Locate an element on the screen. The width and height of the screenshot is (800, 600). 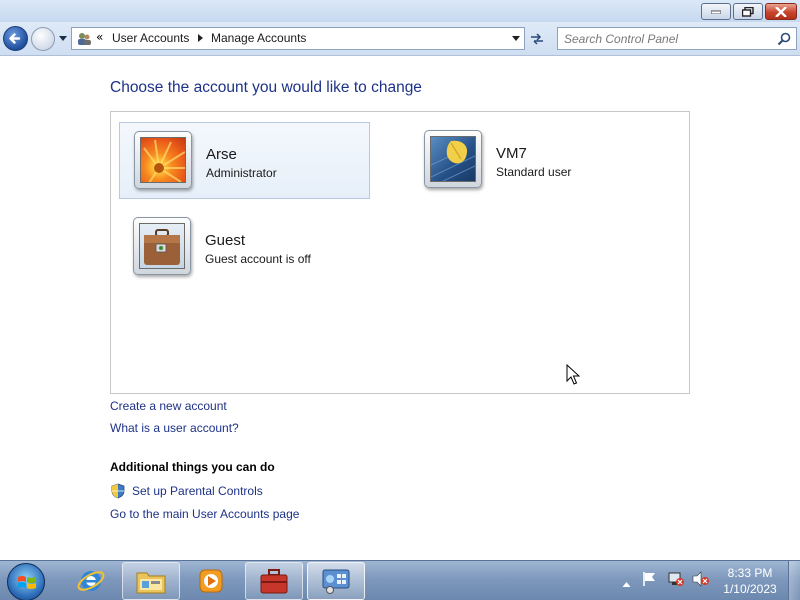
taskbar is located at coordinates (400, 580).